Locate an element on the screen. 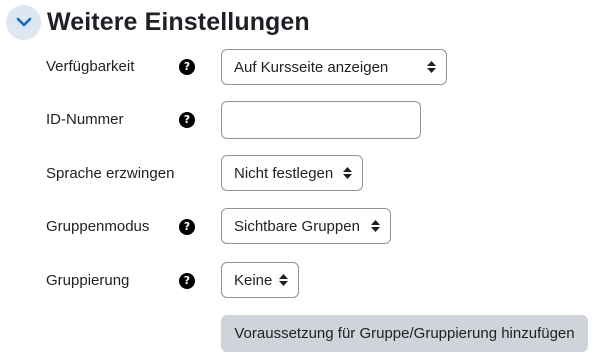 This screenshot has width=598, height=361. collapse-toggle-button is located at coordinates (23, 22).